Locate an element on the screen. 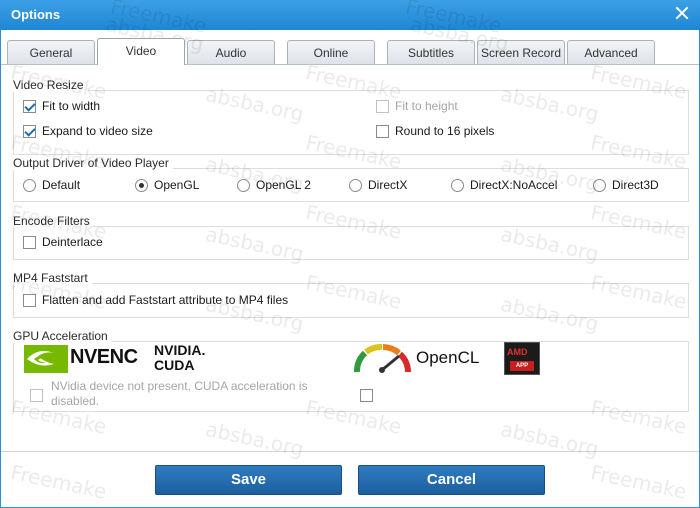 The width and height of the screenshot is (700, 508). deinterlace-label: Deinterlace is located at coordinates (72, 242).